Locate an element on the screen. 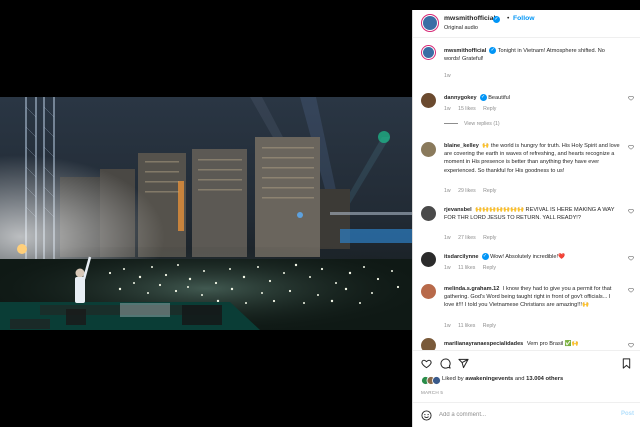 This screenshot has height=427, width=640. comment-username: dannygokey is located at coordinates (460, 98).